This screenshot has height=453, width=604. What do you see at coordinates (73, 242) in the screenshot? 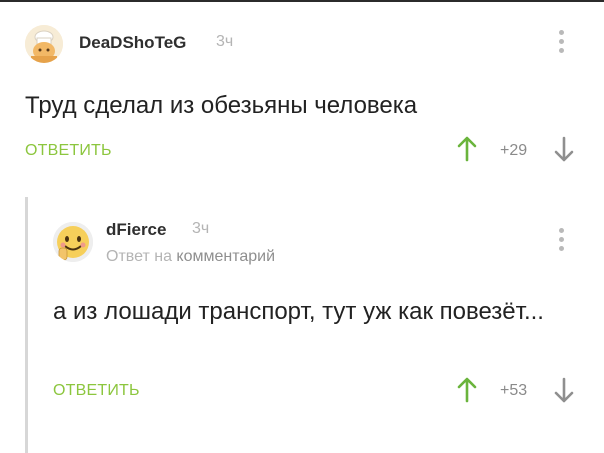
I see `smiling-face-avatar-icon` at bounding box center [73, 242].